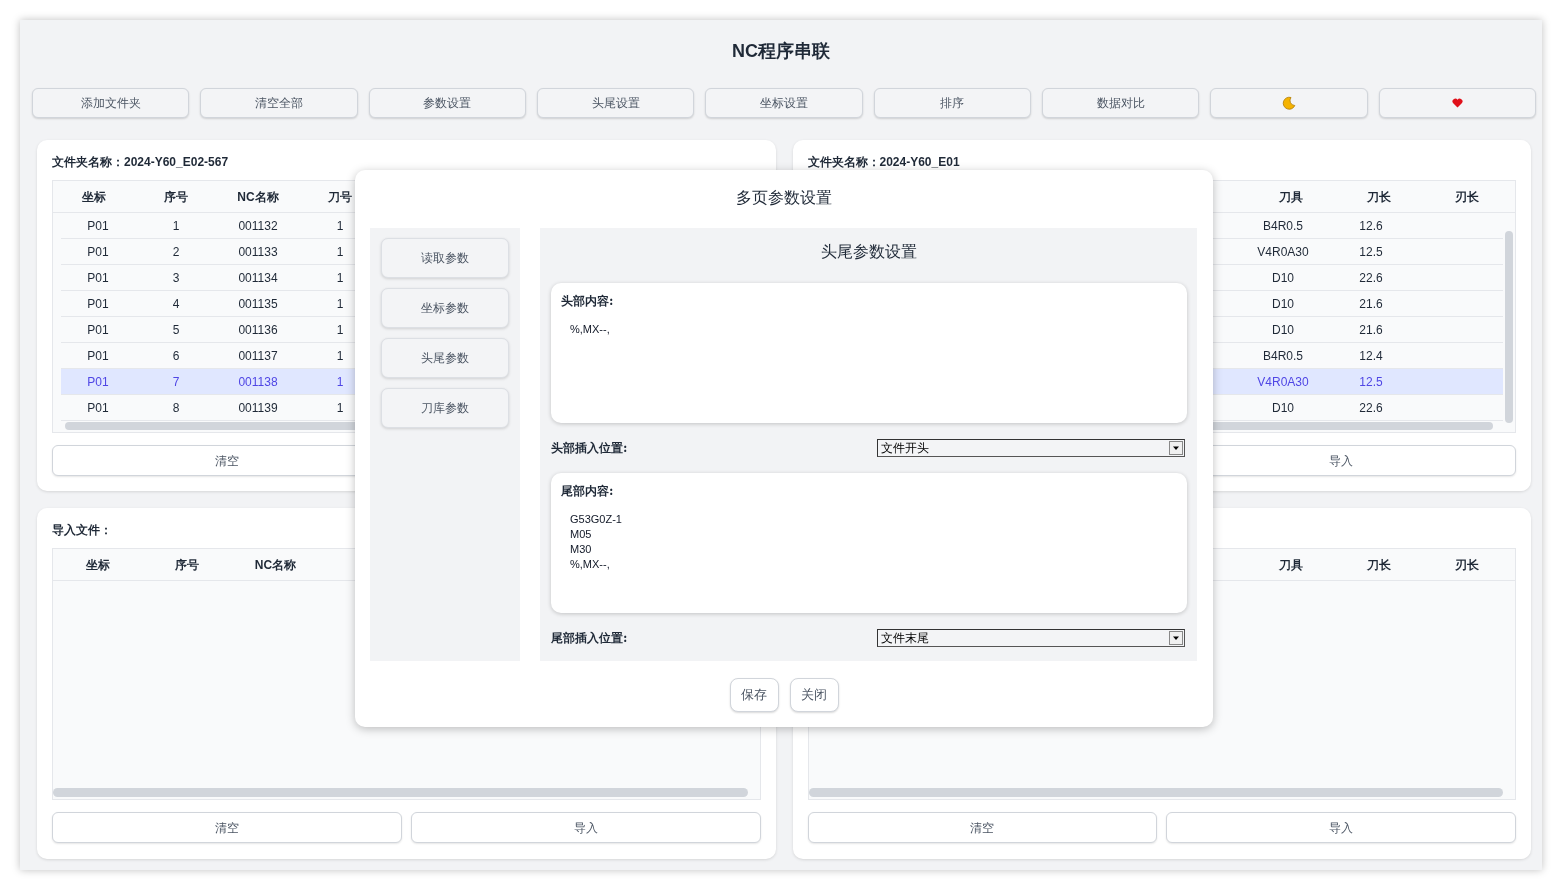 Image resolution: width=1562 pixels, height=891 pixels. What do you see at coordinates (587, 491) in the screenshot?
I see `field-label: 尾部内容:` at bounding box center [587, 491].